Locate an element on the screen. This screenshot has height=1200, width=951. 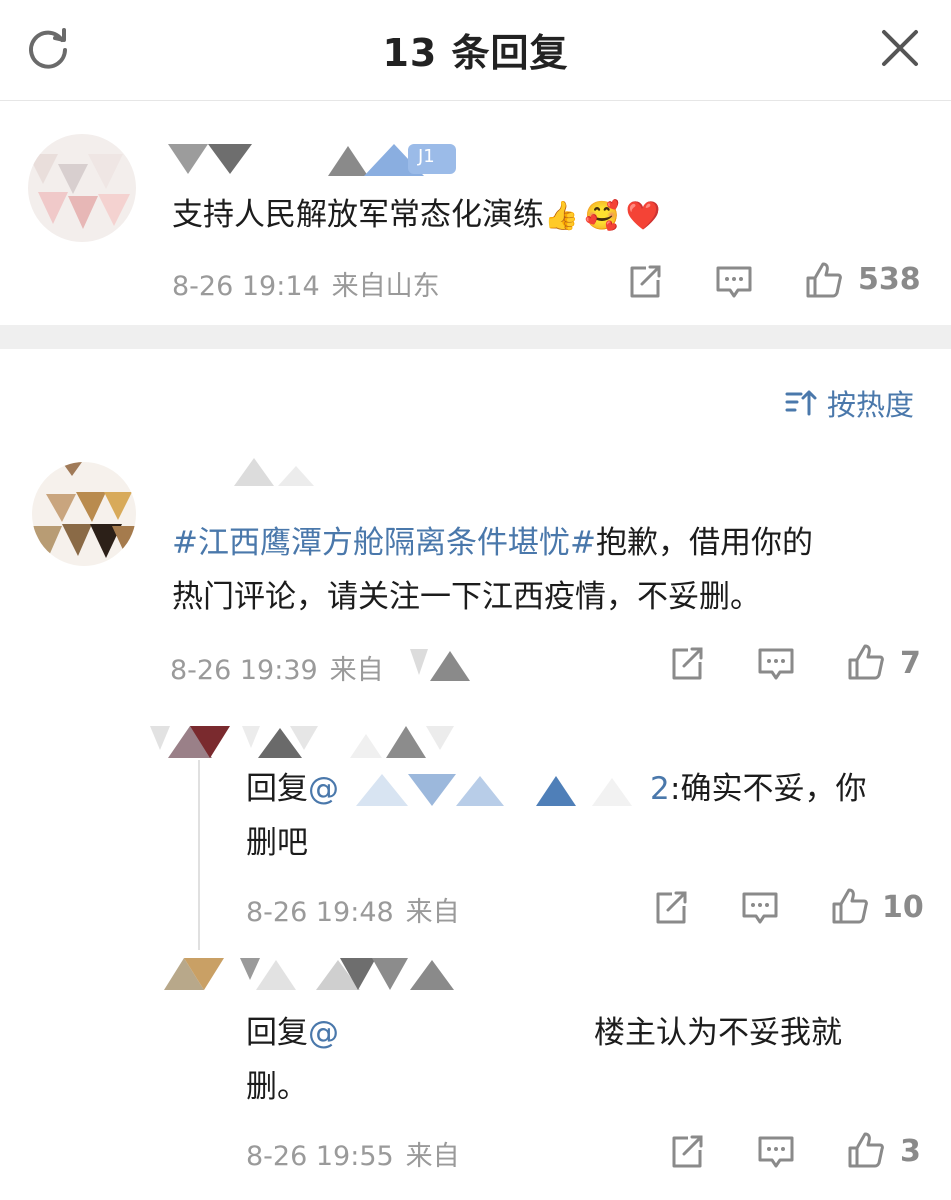
sort-label: 按热度 is located at coordinates (871, 405).